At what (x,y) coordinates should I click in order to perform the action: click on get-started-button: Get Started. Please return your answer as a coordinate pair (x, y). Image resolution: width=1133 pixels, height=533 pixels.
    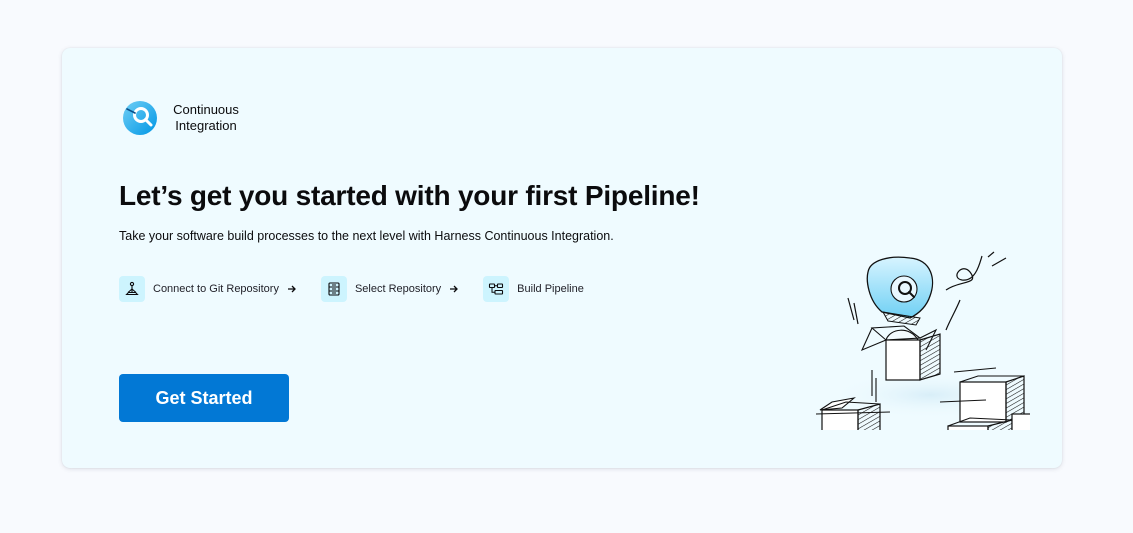
    Looking at the image, I should click on (204, 398).